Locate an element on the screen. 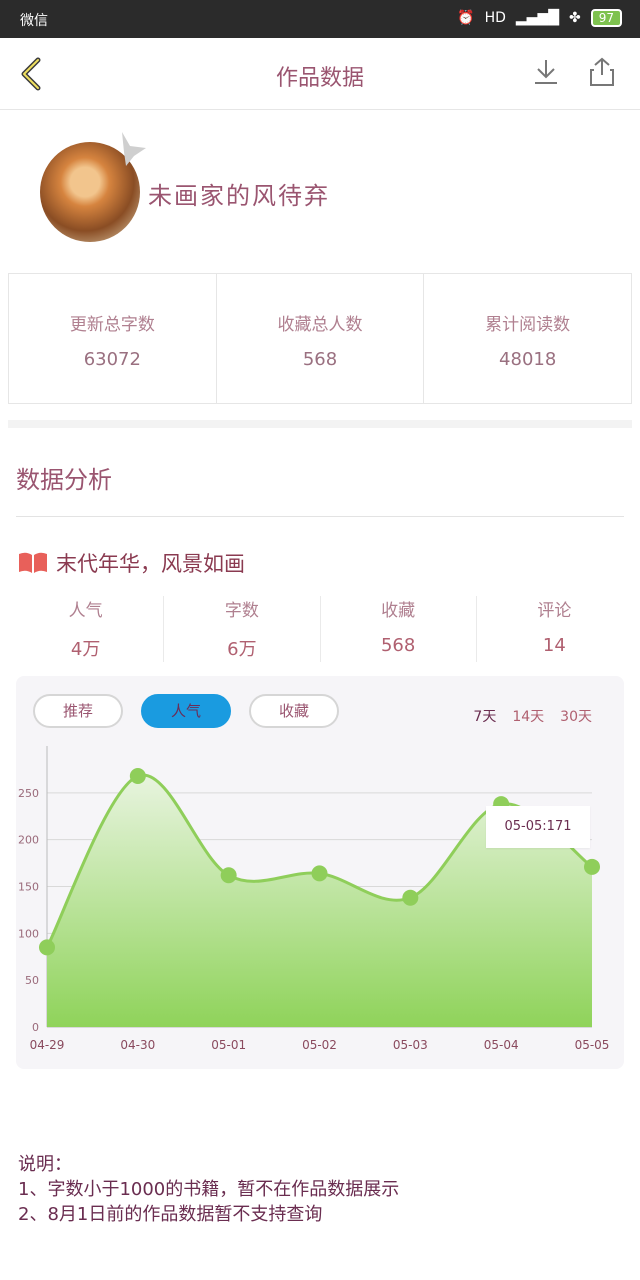 The width and height of the screenshot is (640, 1280). y-tick-label: 100 is located at coordinates (28, 933).